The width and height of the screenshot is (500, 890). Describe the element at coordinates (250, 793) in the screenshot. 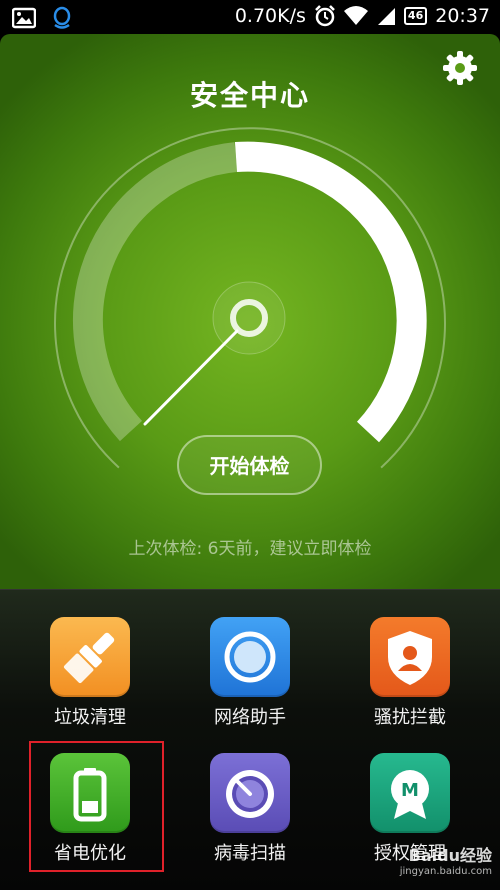

I see `virus-scan-icon` at that location.